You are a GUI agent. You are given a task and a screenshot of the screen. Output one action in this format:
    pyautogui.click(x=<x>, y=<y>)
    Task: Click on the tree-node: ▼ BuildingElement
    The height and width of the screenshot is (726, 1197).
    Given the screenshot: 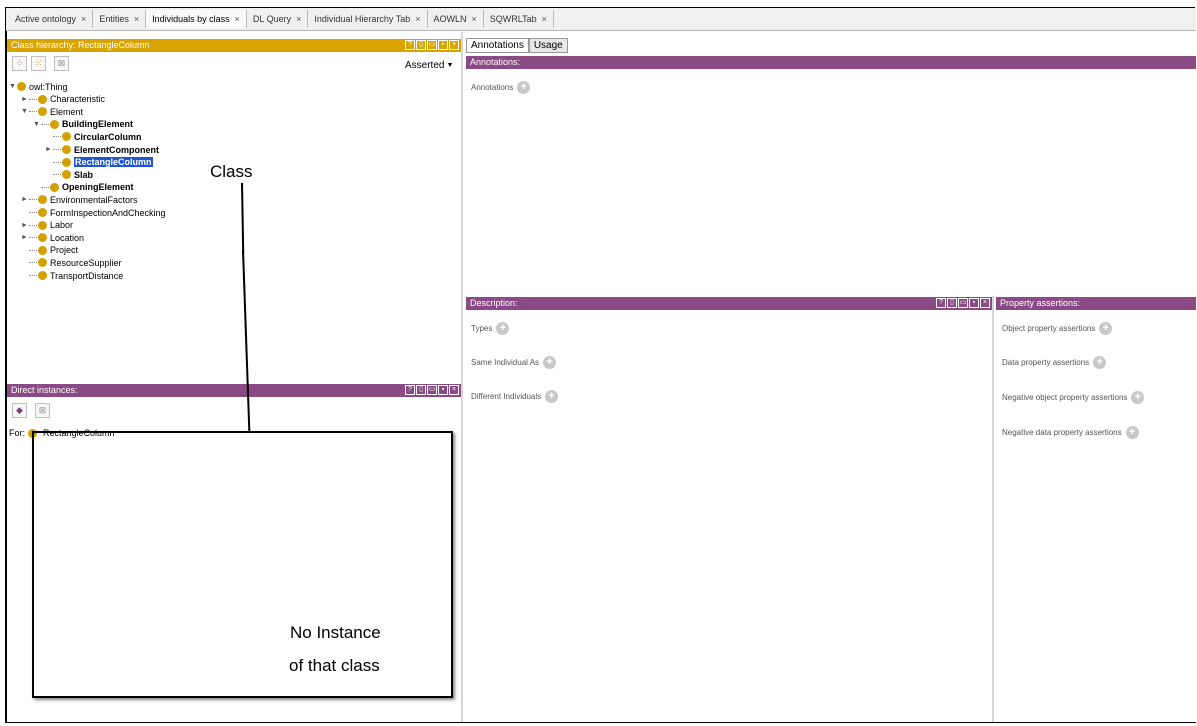 What is the action you would take?
    pyautogui.click(x=83, y=124)
    